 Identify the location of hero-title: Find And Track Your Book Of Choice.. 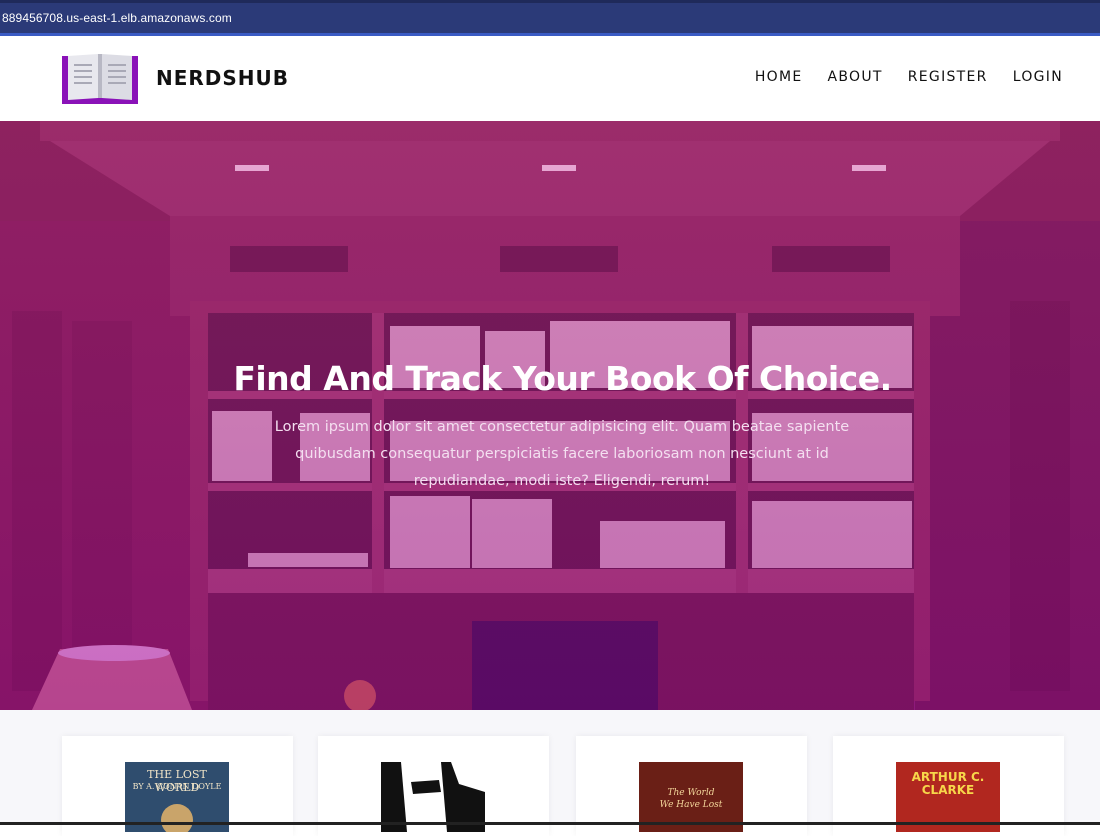
(562, 379).